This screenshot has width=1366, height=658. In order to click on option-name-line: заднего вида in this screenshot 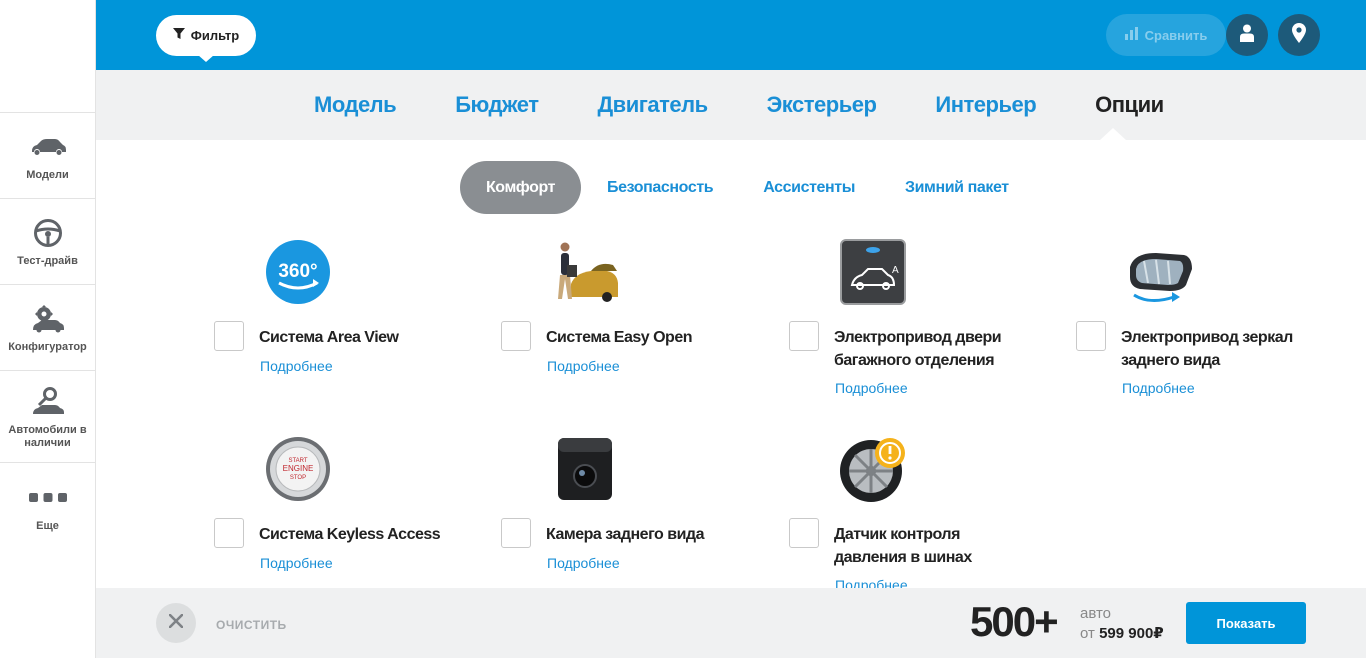, I will do `click(1170, 360)`.